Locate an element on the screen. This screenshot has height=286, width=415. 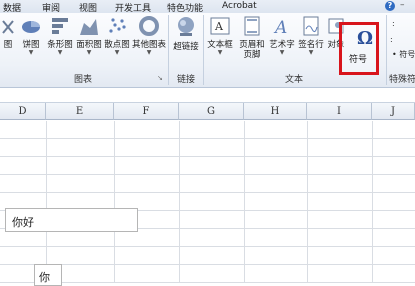
column-header-g: G is located at coordinates (211, 111).